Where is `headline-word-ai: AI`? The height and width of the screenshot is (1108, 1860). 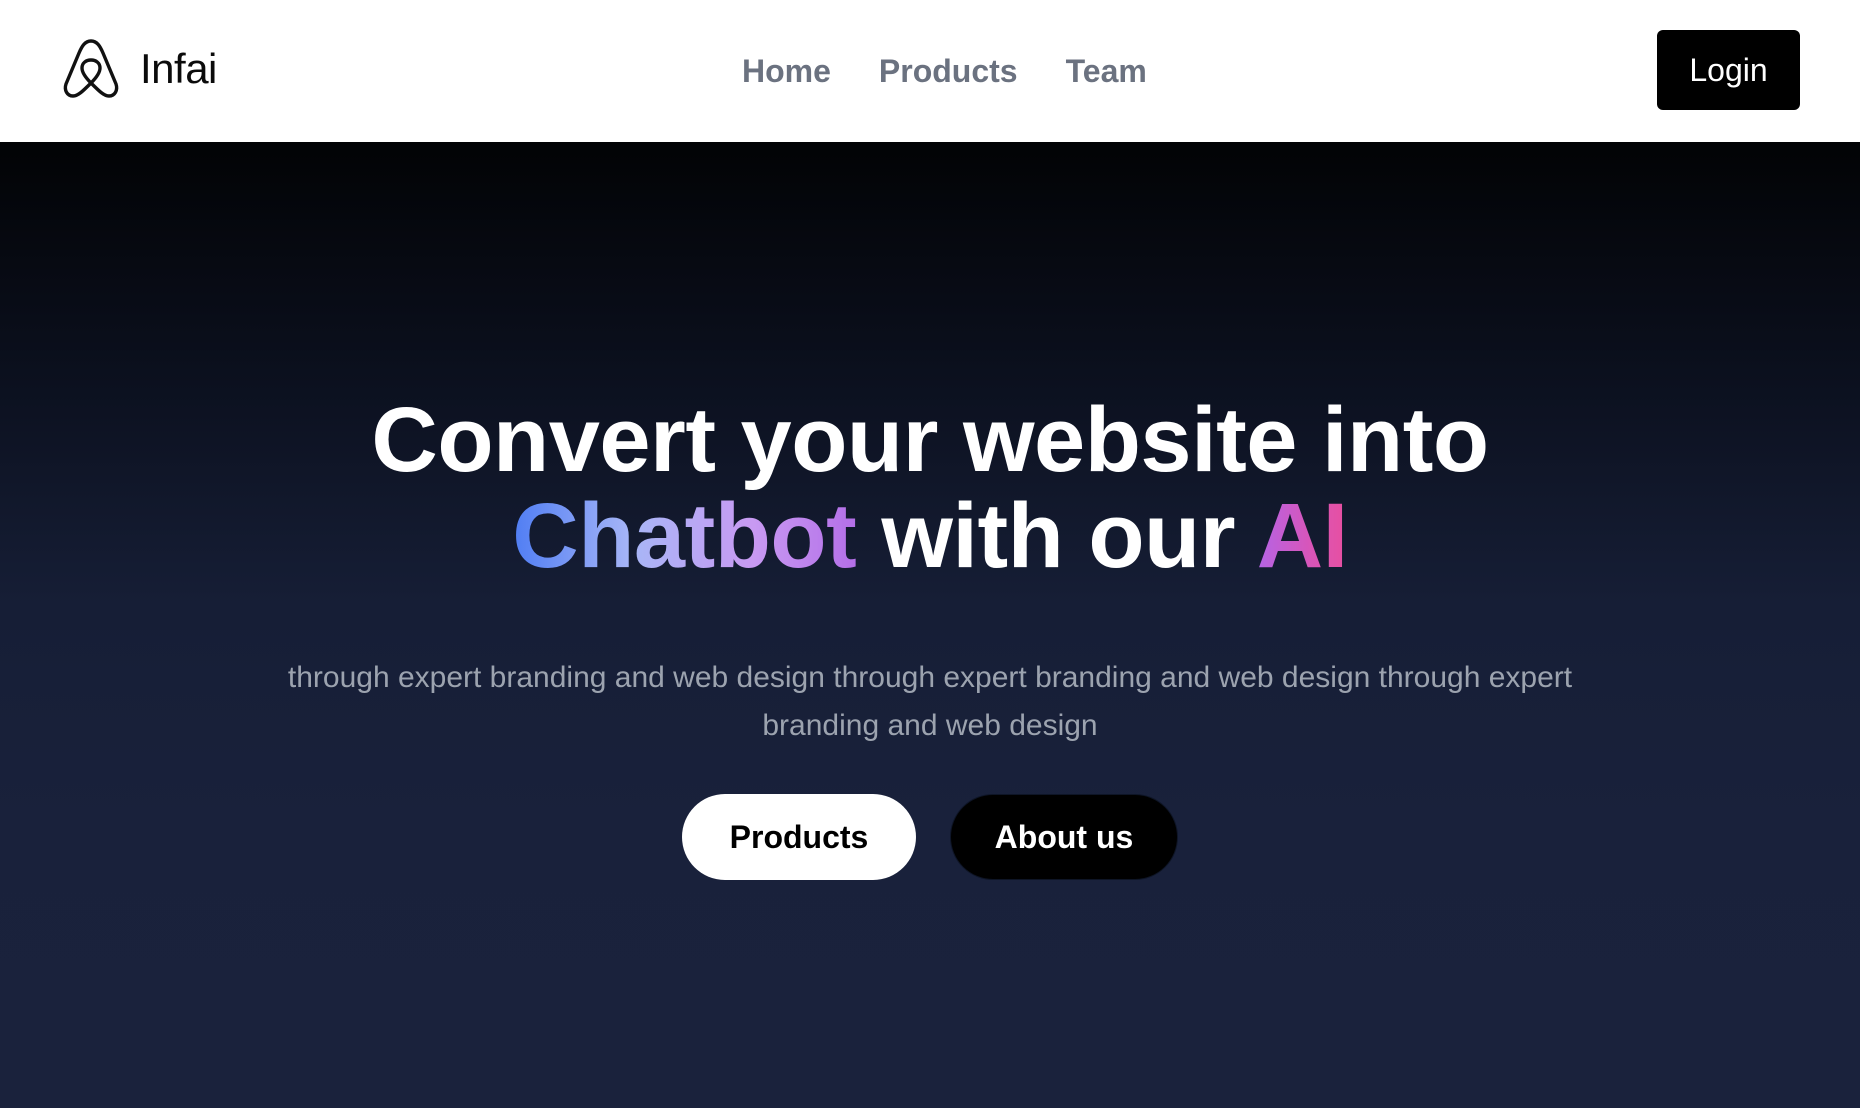
headline-word-ai: AI is located at coordinates (1302, 536).